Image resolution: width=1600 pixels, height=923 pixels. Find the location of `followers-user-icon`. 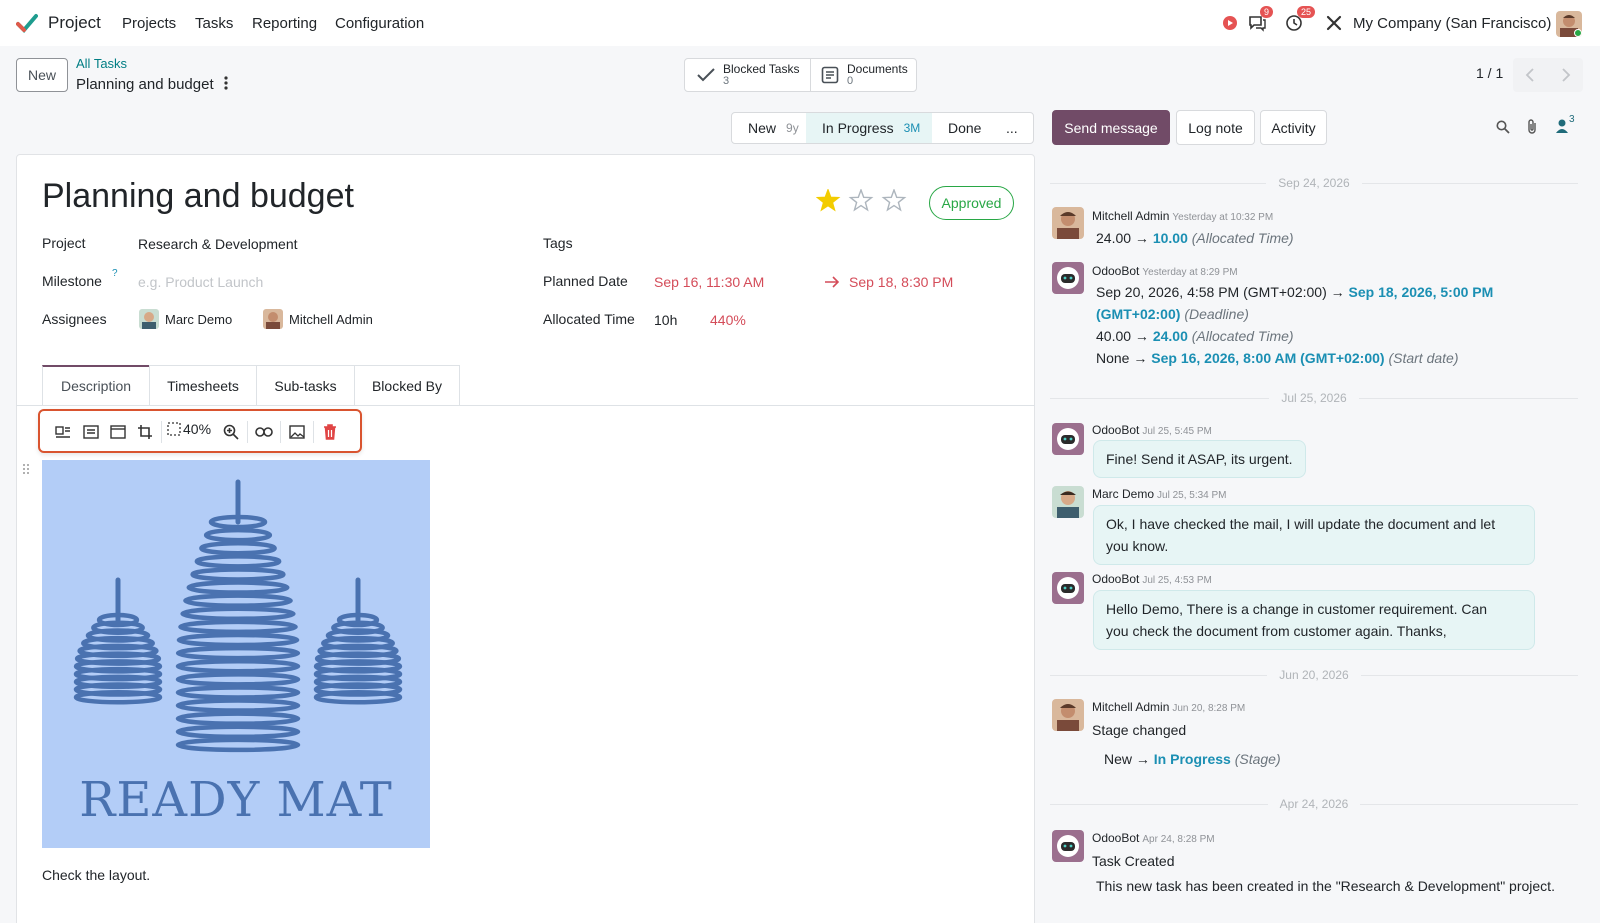

followers-user-icon is located at coordinates (1562, 126).